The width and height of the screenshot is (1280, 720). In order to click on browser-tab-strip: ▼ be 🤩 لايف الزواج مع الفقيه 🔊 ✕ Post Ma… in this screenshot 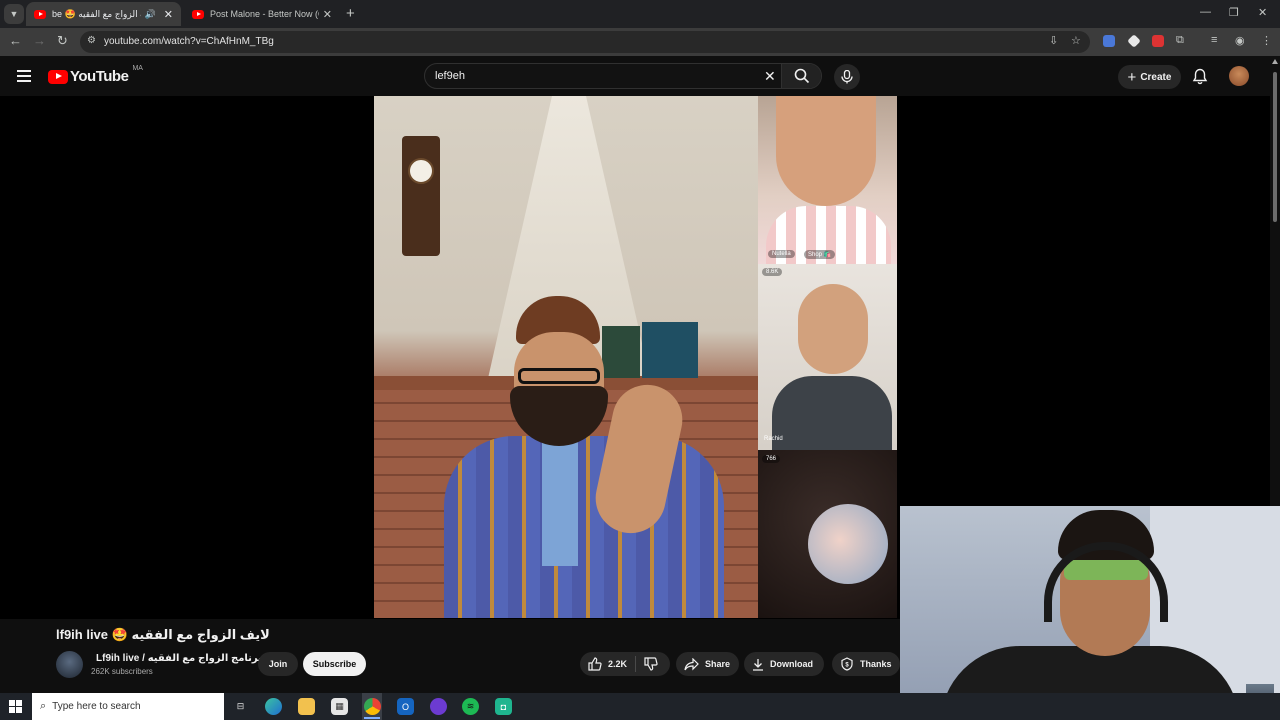, I will do `click(640, 14)`.